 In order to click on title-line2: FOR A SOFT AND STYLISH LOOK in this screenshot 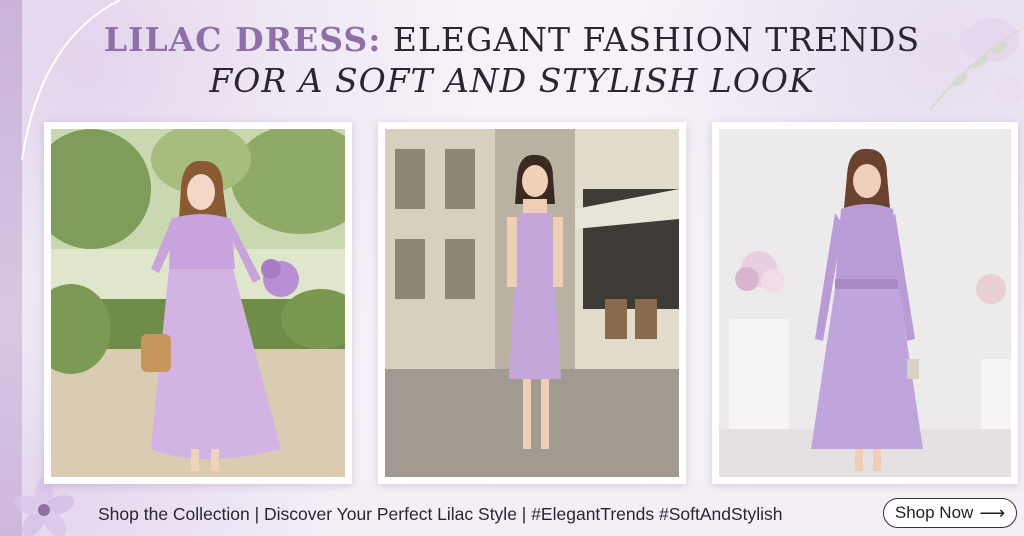, I will do `click(512, 80)`.